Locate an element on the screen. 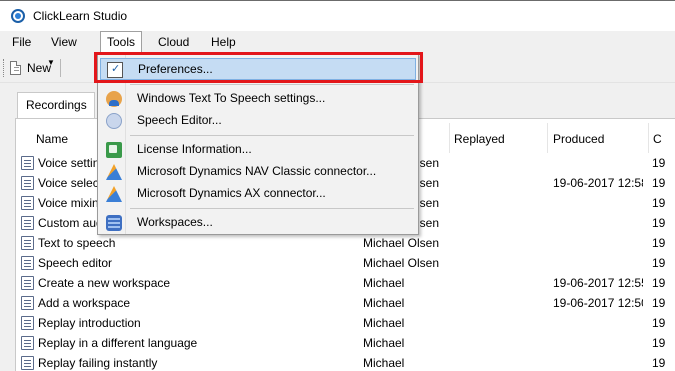 This screenshot has height=371, width=675. speech-editor-icon is located at coordinates (114, 121).